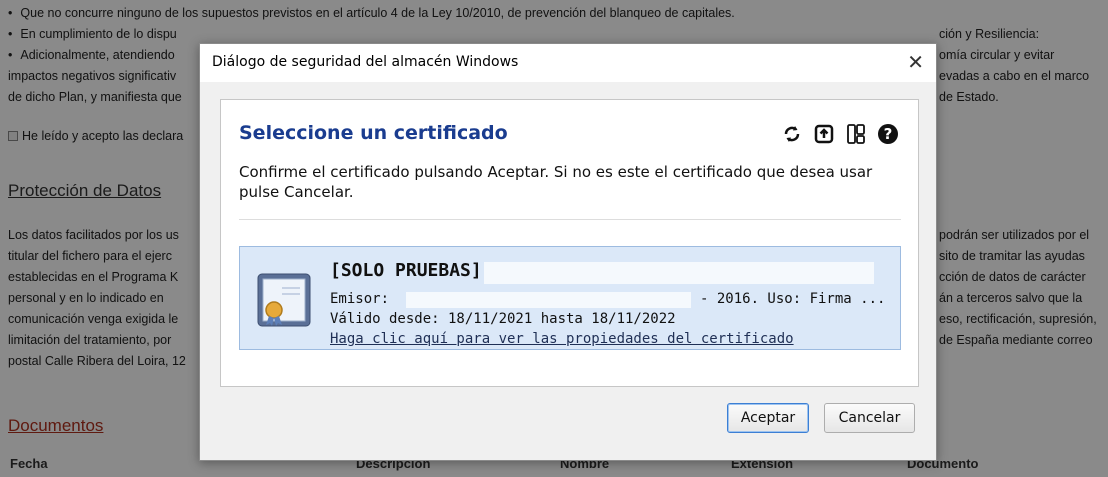 The width and height of the screenshot is (1108, 477). Describe the element at coordinates (406, 270) in the screenshot. I see `certificate-name: [SOLO PRUEBAS]` at that location.